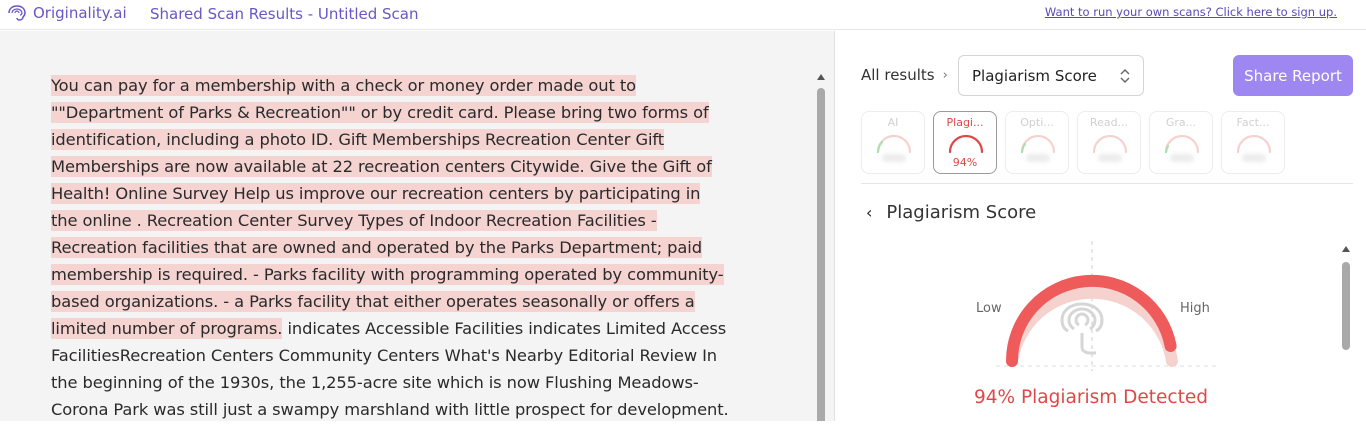 Image resolution: width=1366 pixels, height=426 pixels. I want to click on brain-icon, so click(17, 13).